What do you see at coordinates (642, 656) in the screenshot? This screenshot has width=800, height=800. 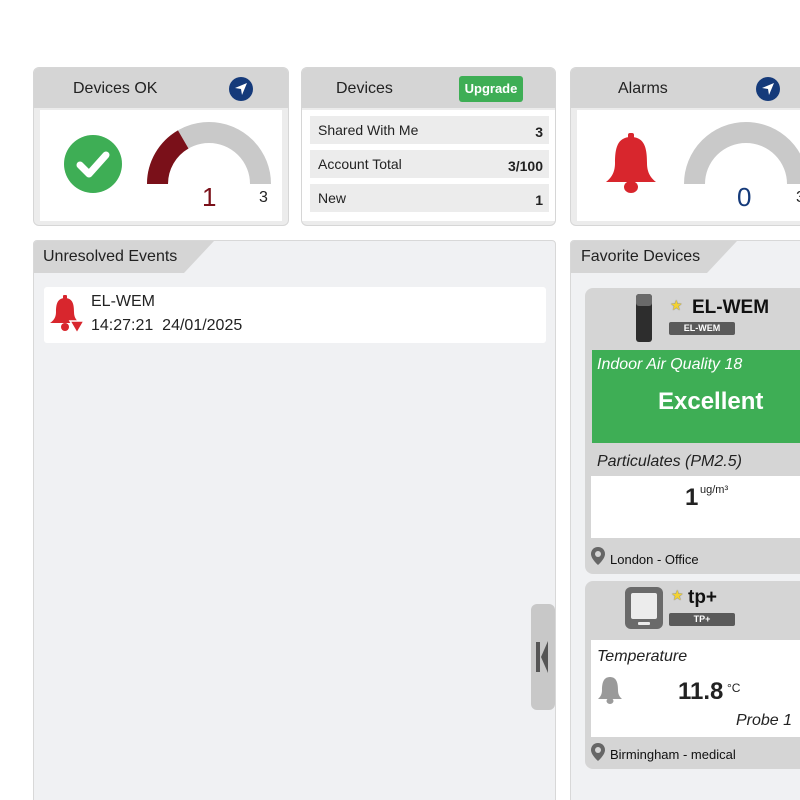 I see `metric-label: Temperature` at bounding box center [642, 656].